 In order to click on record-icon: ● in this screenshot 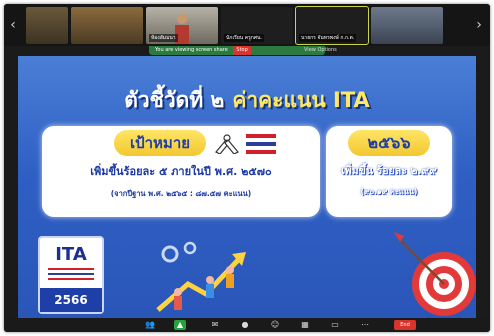, I will do `click(245, 325)`.